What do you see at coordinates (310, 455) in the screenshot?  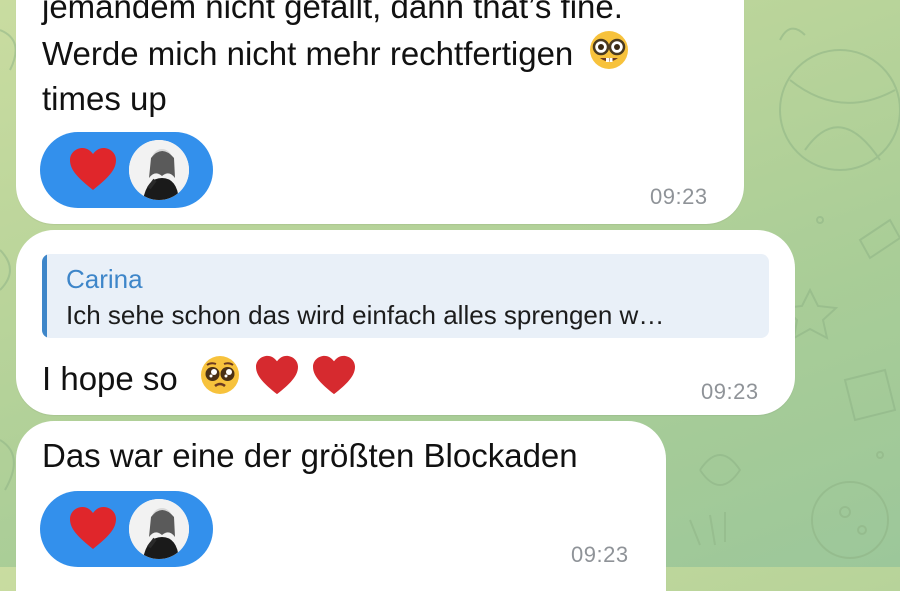 I see `message-text: Das war eine der größten Blockaden` at bounding box center [310, 455].